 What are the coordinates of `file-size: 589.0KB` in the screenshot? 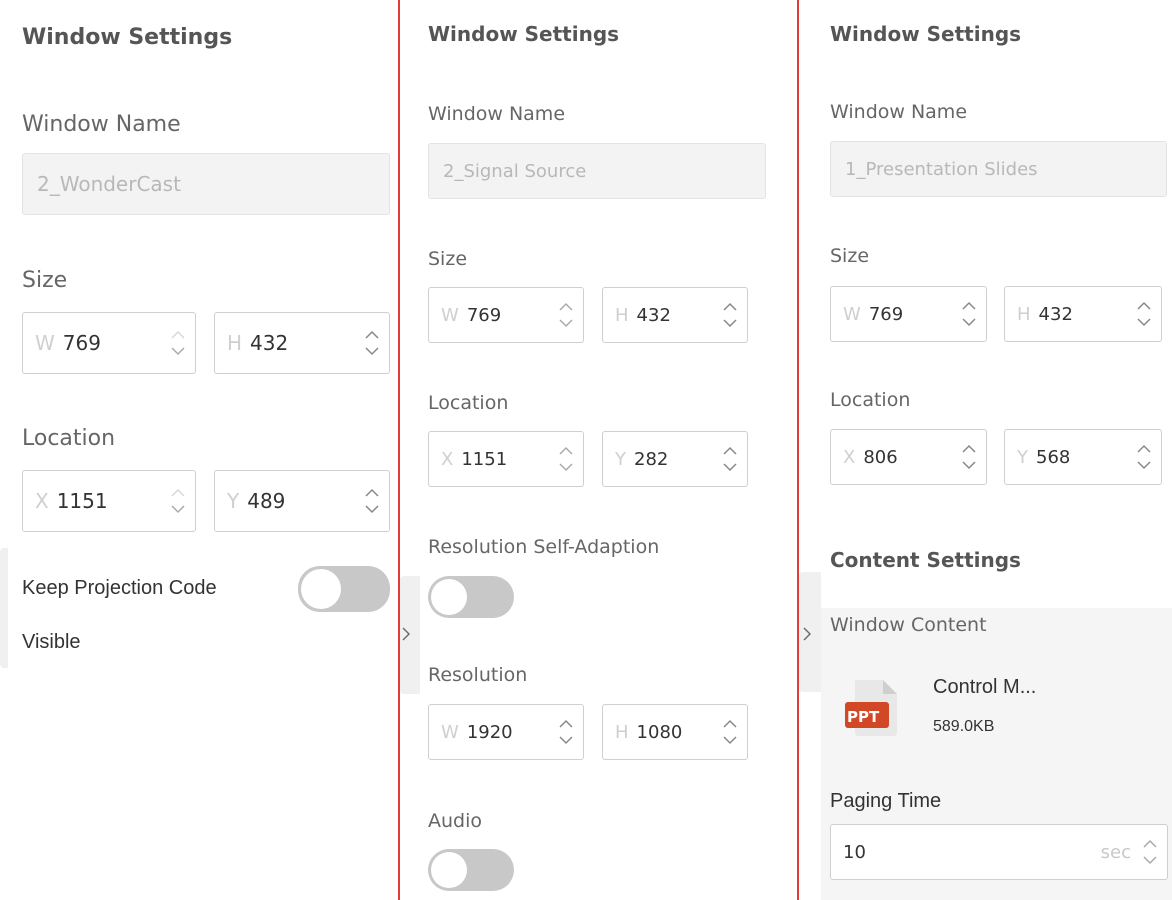 It's located at (964, 726).